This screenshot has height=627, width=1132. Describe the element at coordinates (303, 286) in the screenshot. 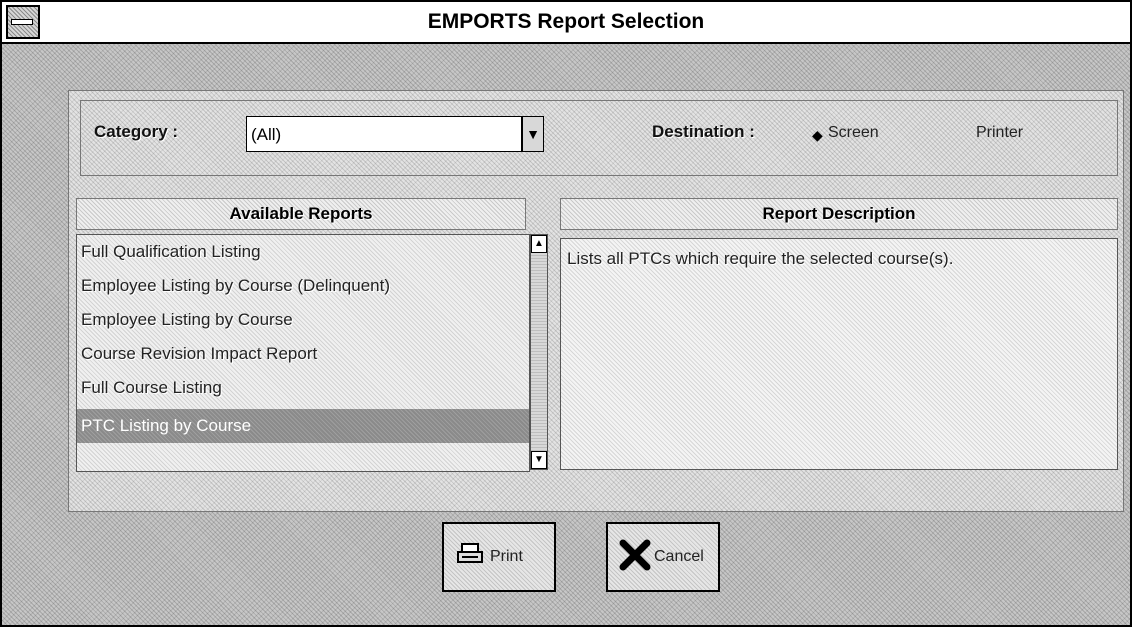

I see `list-item: Employee Listing by Course (Delinquent)` at that location.